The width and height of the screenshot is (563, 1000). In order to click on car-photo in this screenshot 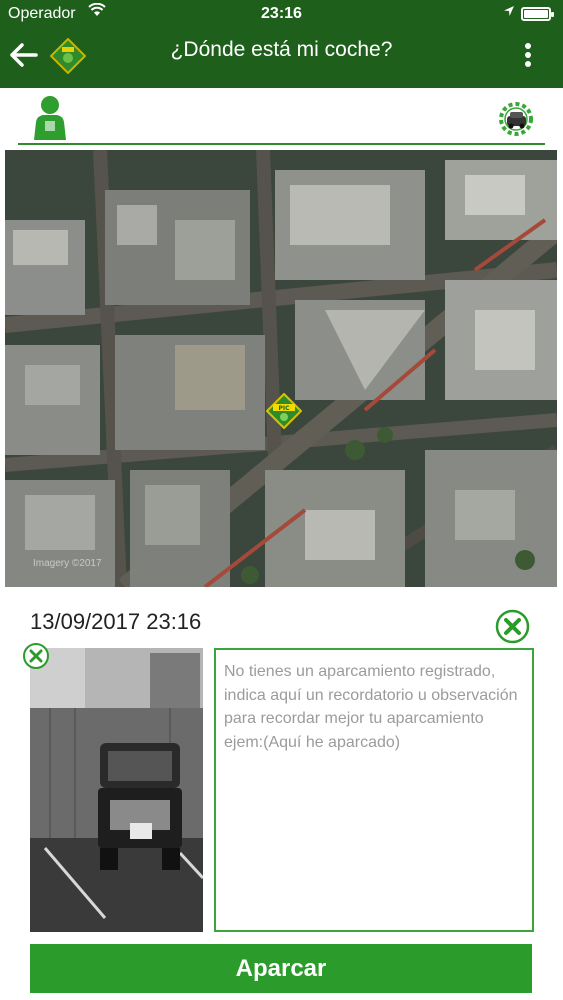, I will do `click(116, 790)`.